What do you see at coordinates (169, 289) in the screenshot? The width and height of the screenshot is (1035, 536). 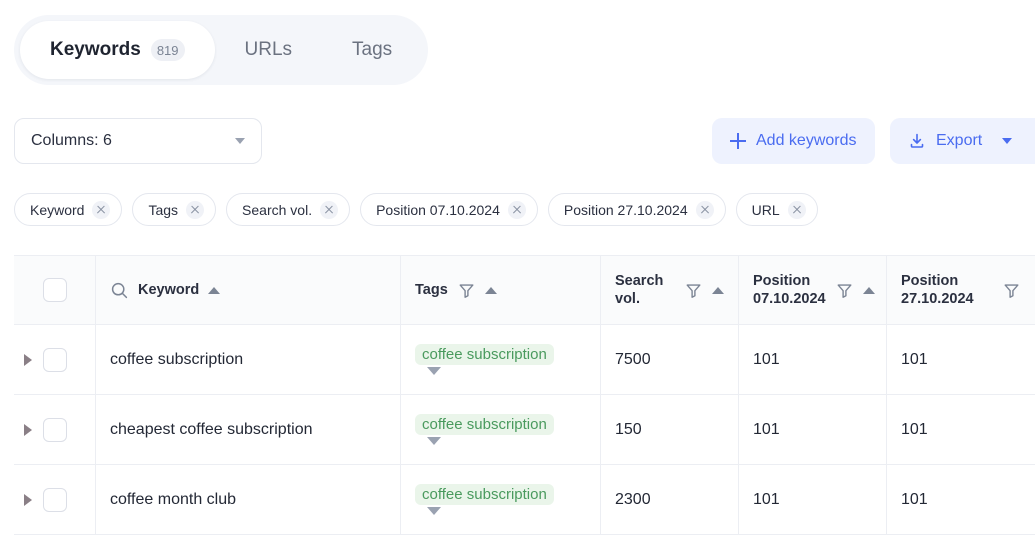 I see `header-keyword-label: Keyword` at bounding box center [169, 289].